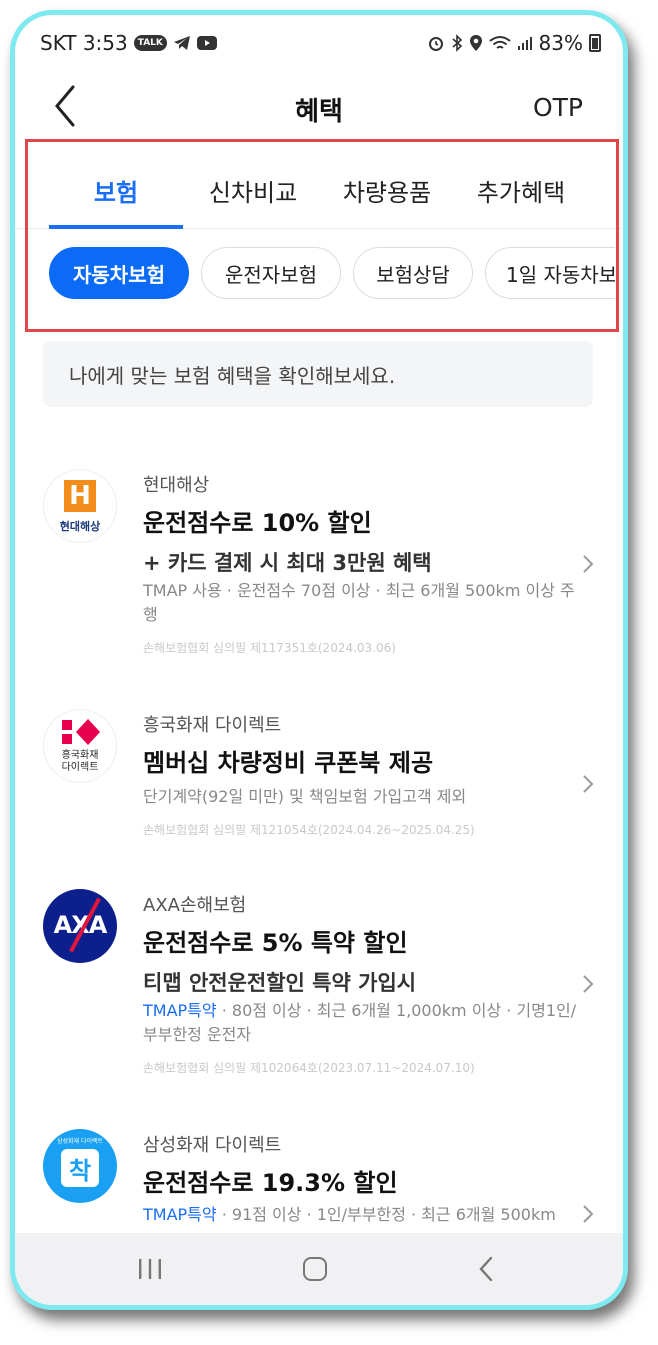  Describe the element at coordinates (195, 905) in the screenshot. I see `offer-company: AXA손해보험` at that location.